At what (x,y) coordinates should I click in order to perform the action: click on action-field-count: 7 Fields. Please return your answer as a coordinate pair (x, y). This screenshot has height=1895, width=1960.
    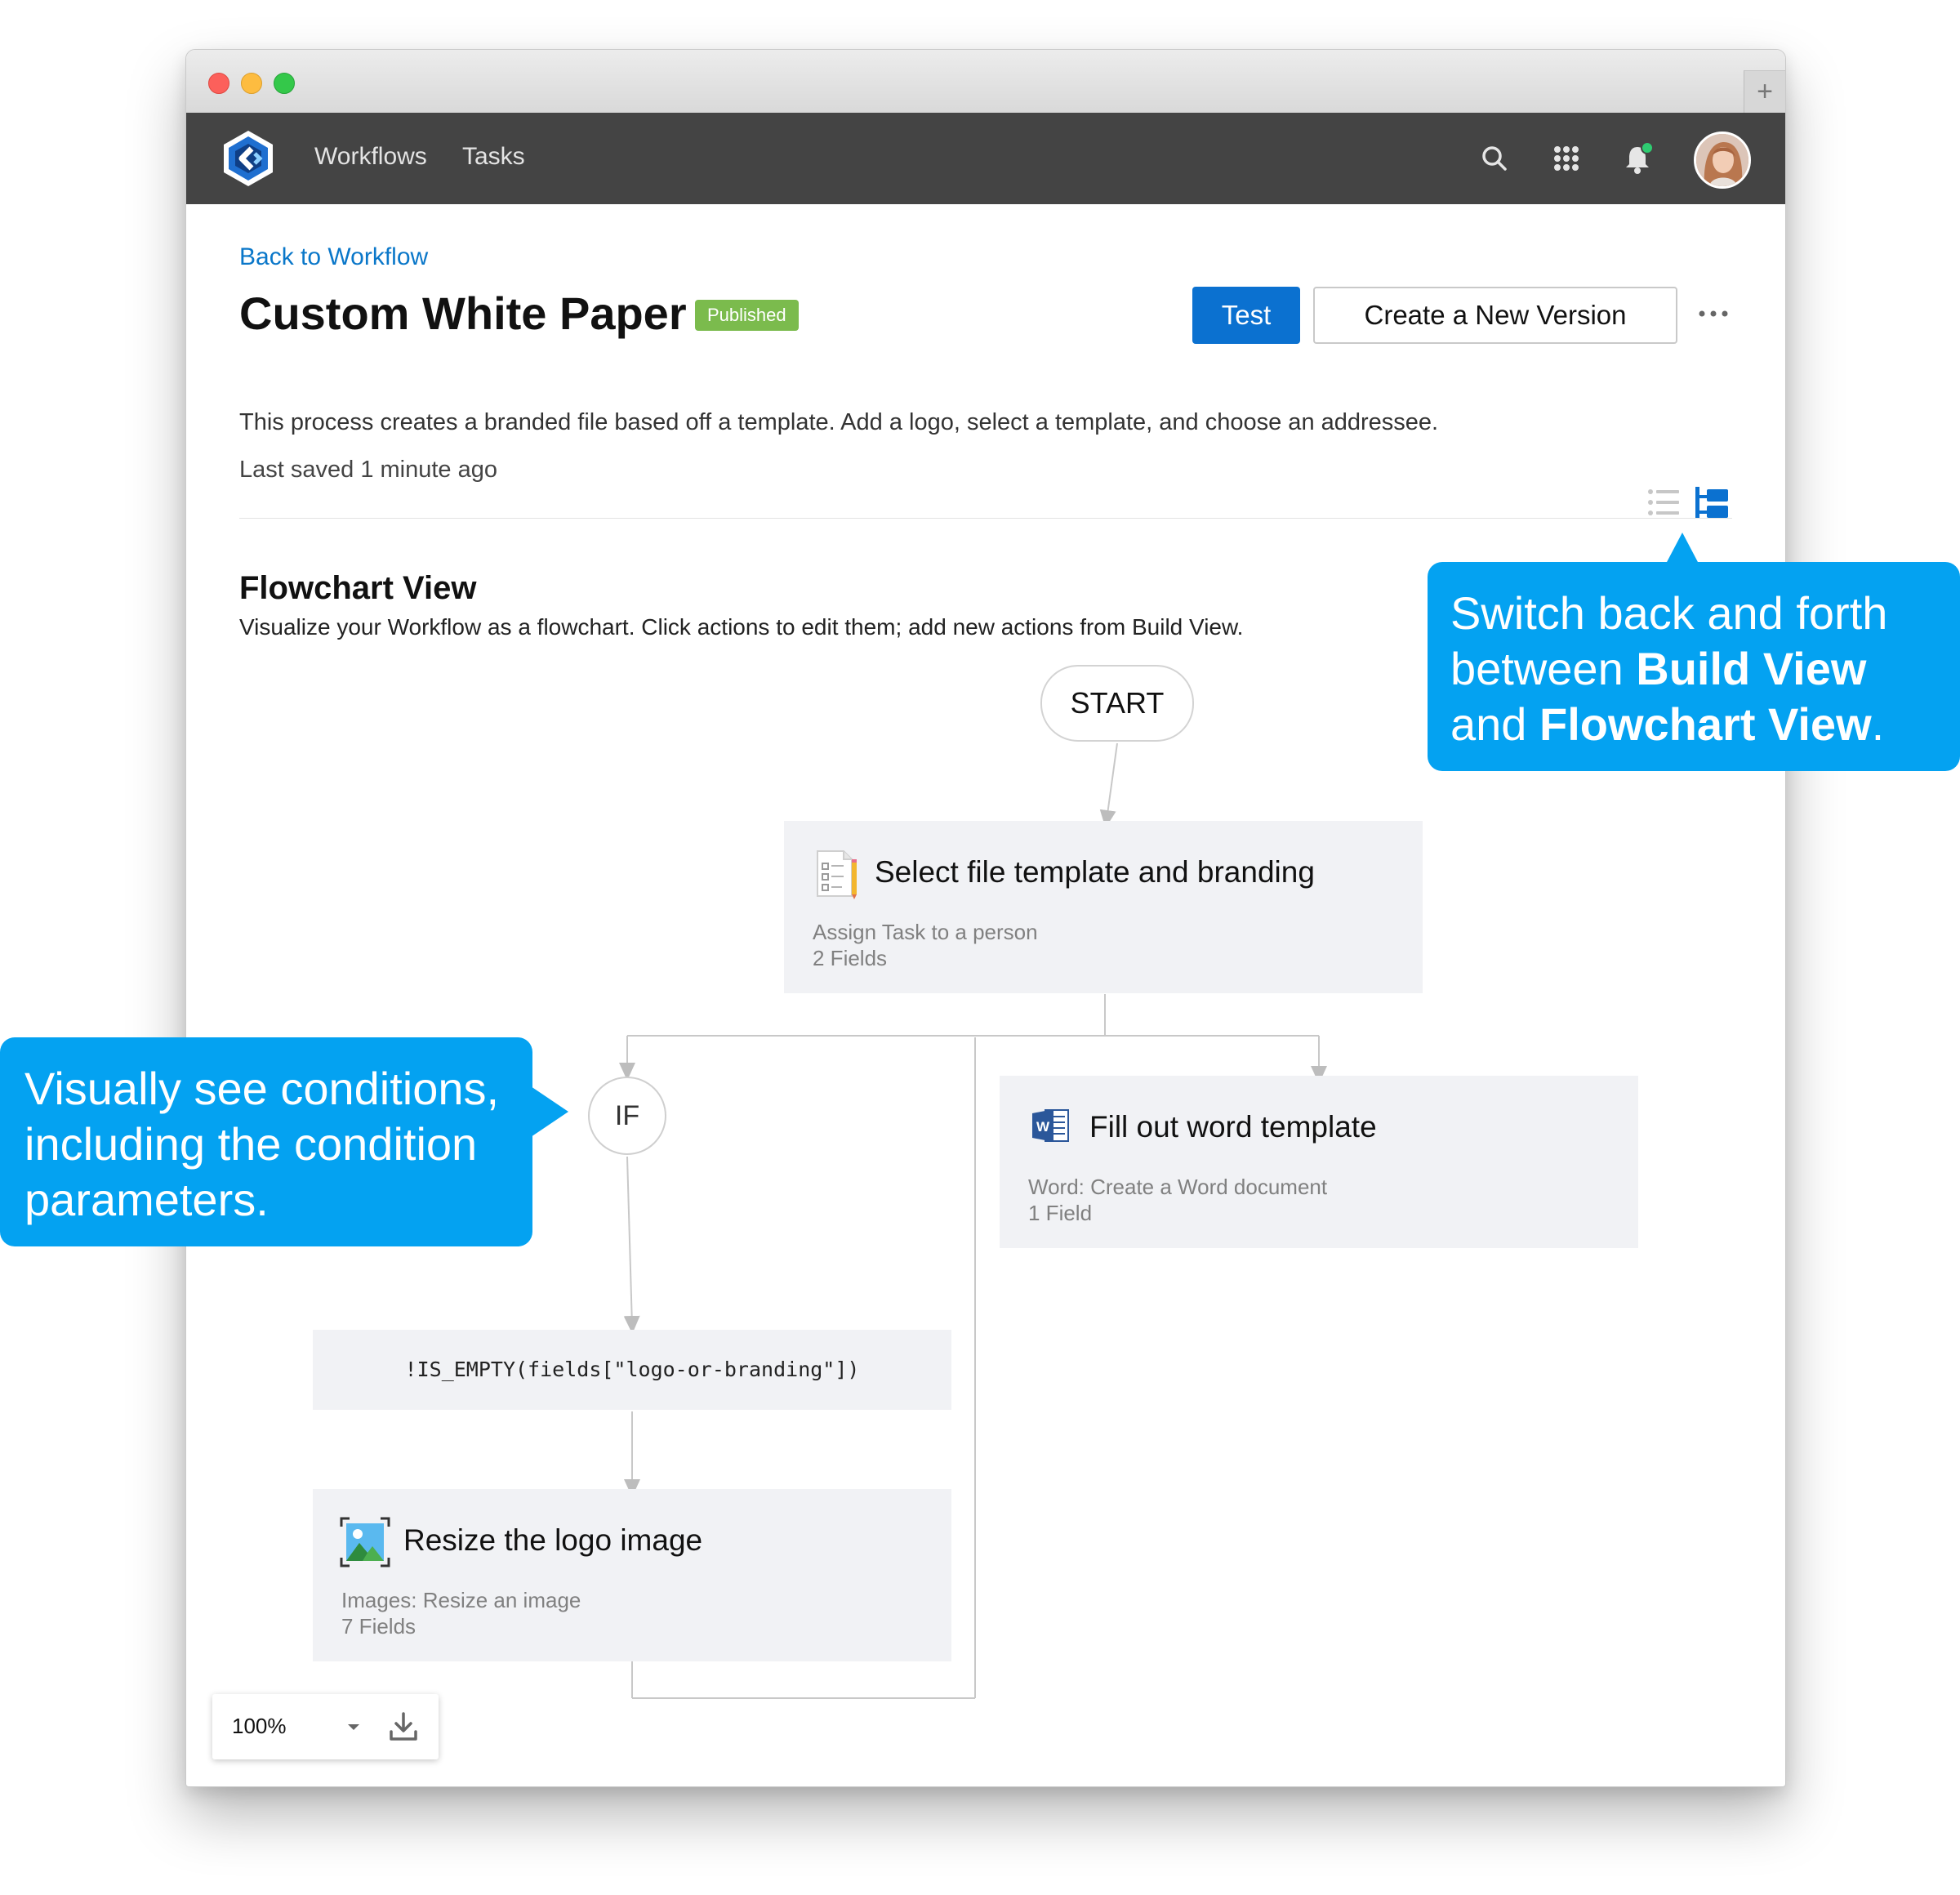
    Looking at the image, I should click on (378, 1626).